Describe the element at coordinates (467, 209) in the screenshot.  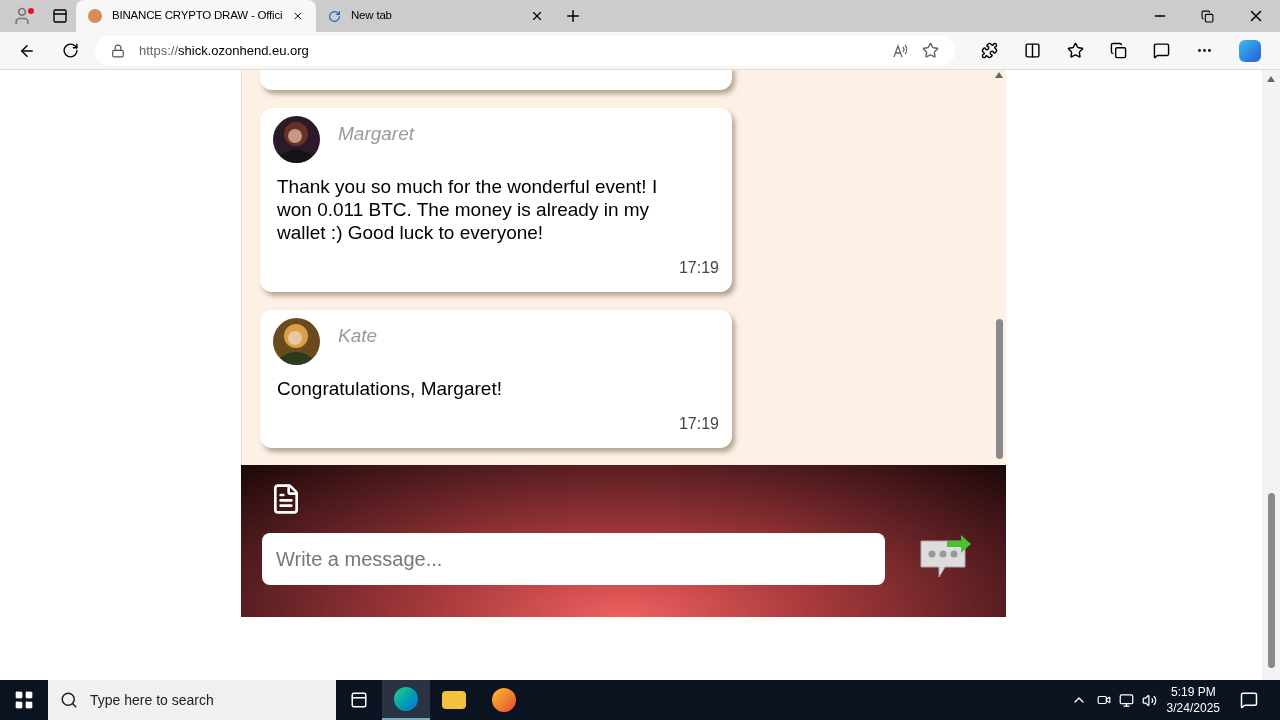
I see `message-text: Thank you so much for the wonderful event! I won 0.011 BTC. The money is already in my wallet :) Good luck to everyone!` at that location.